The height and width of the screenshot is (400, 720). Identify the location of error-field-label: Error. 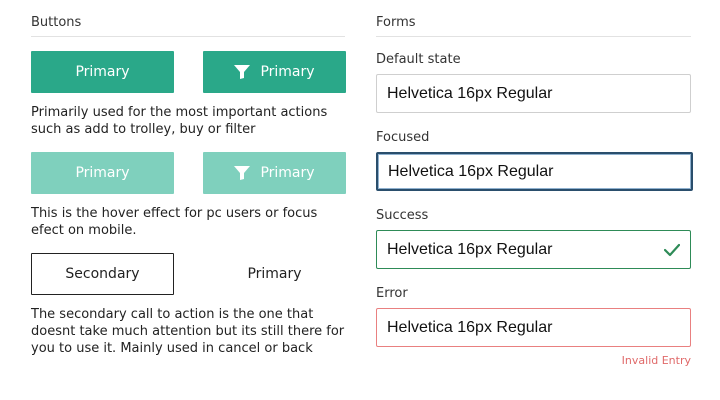
(392, 293).